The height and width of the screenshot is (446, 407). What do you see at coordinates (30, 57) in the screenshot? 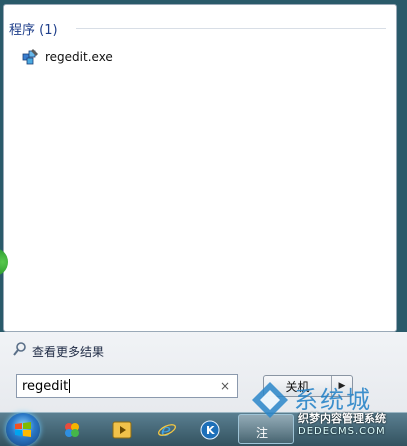
I see `regedit-app-icon` at bounding box center [30, 57].